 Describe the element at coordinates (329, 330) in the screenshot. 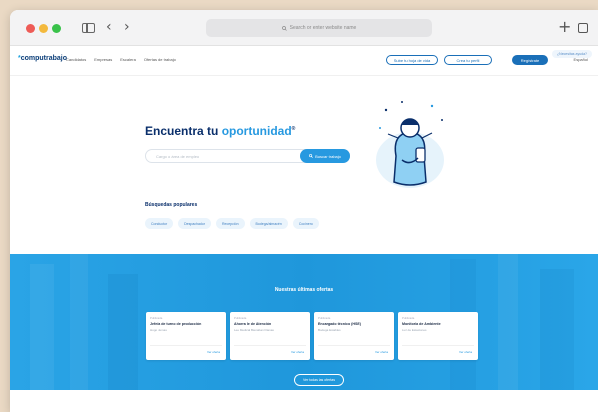

I see `offer-company: Bodega Estables` at that location.